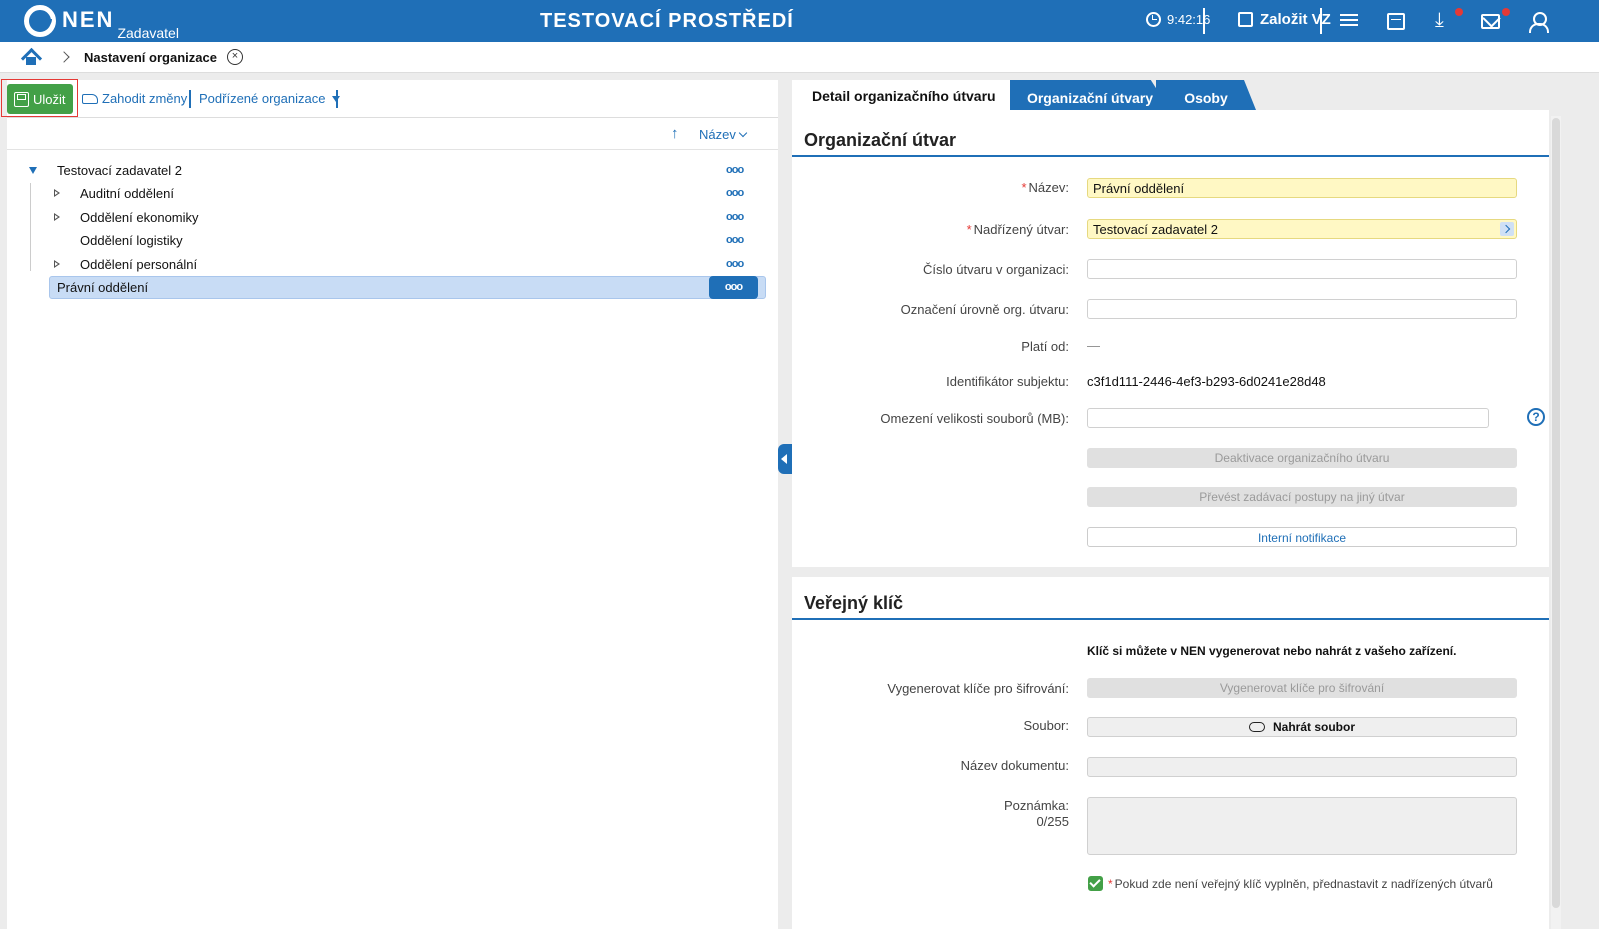  Describe the element at coordinates (1444, 20) in the screenshot. I see `download-icon` at that location.